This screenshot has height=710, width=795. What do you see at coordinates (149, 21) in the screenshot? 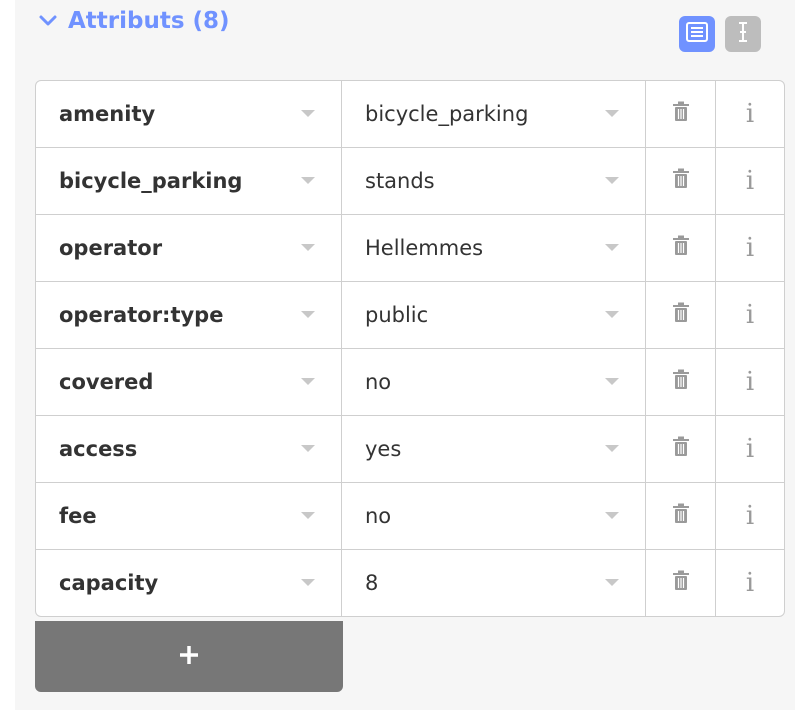
I see `section-title: Attributs (8)` at bounding box center [149, 21].